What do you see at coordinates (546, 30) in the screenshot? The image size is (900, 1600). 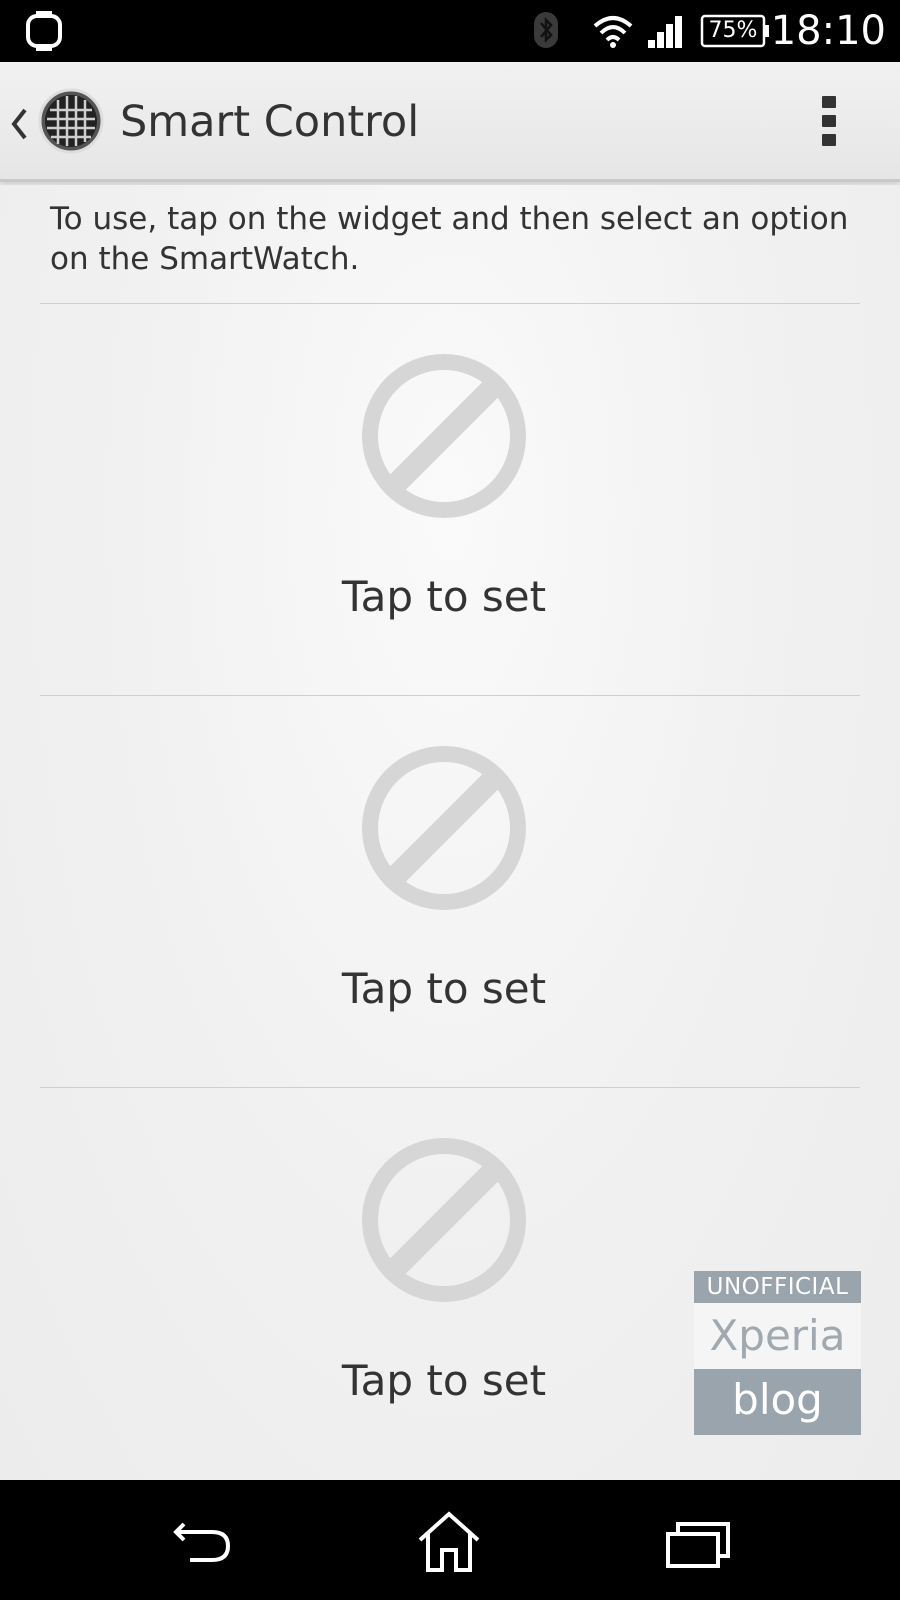 I see `bluetooth-icon` at bounding box center [546, 30].